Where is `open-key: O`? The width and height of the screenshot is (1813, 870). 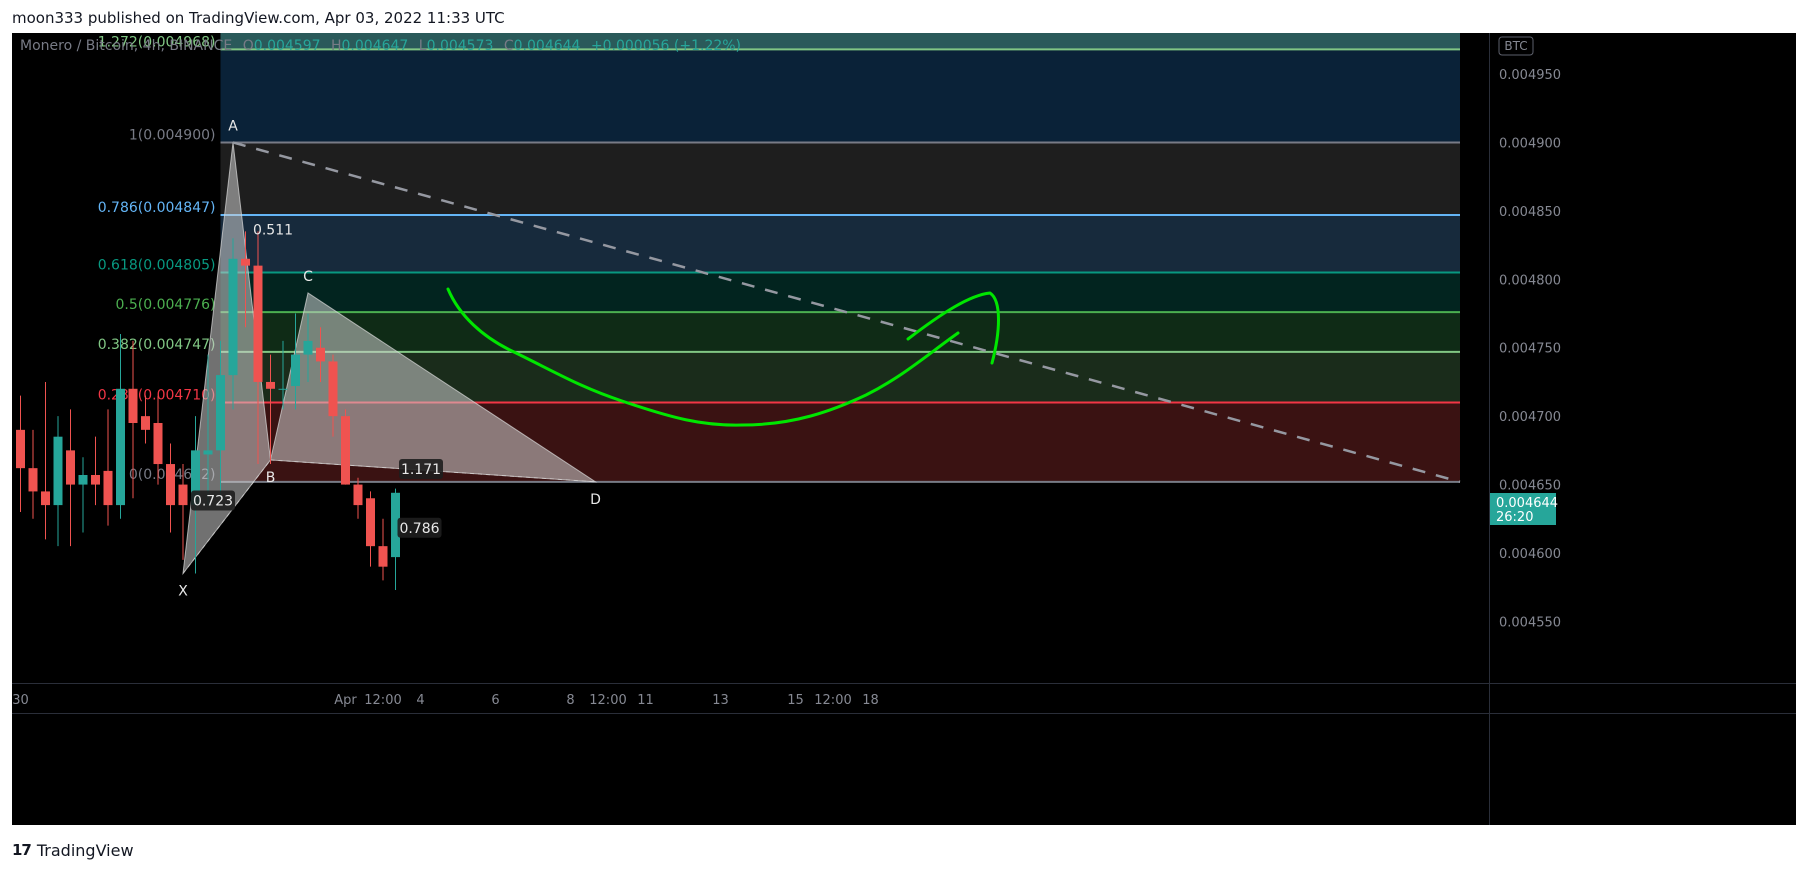 open-key: O is located at coordinates (248, 46).